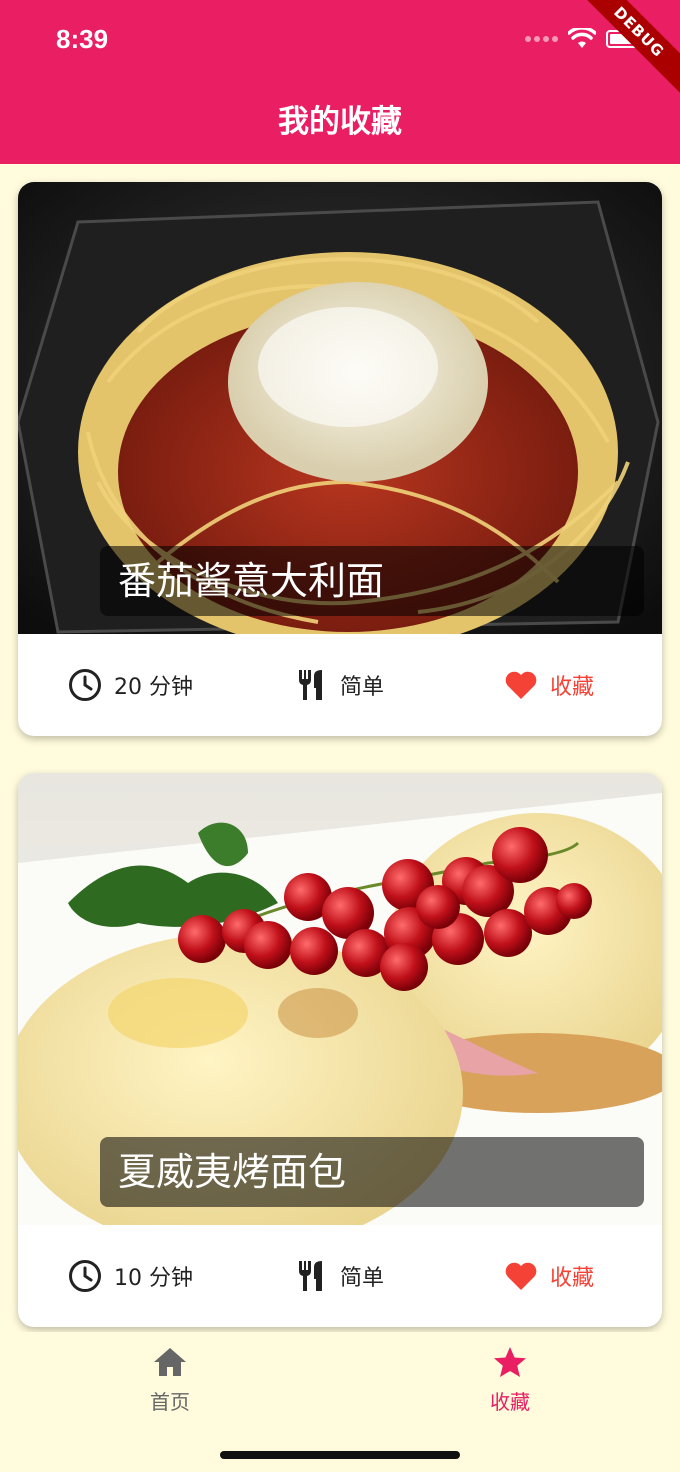 This screenshot has width=680, height=1472. I want to click on meal-card-footer: 10 分钟 简单 收藏, so click(340, 1276).